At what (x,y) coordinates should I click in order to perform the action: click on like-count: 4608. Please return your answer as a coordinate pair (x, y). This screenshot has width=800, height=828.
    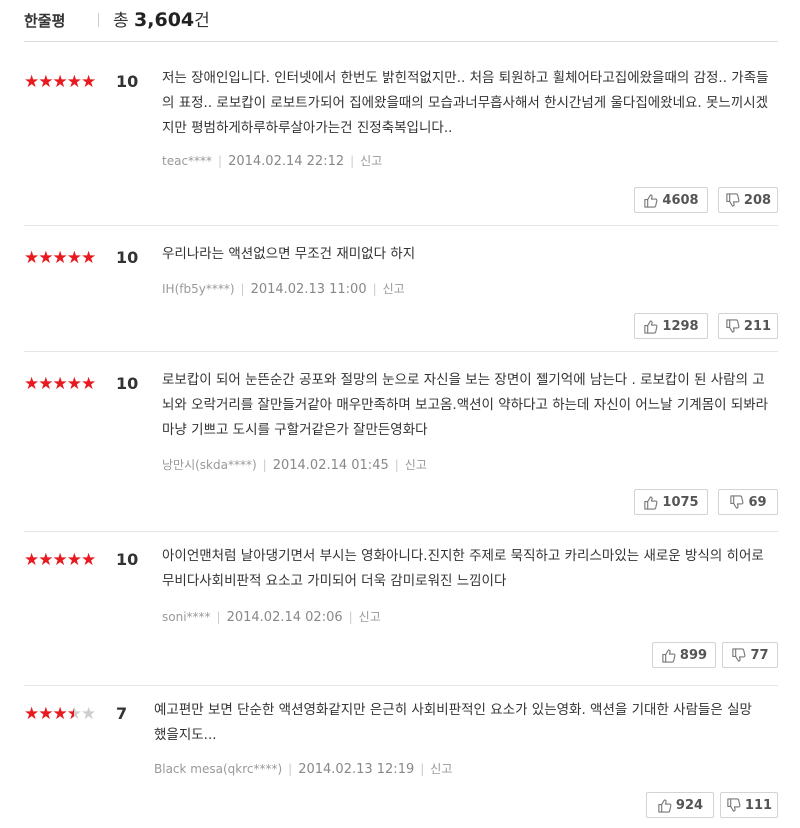
    Looking at the image, I should click on (680, 200).